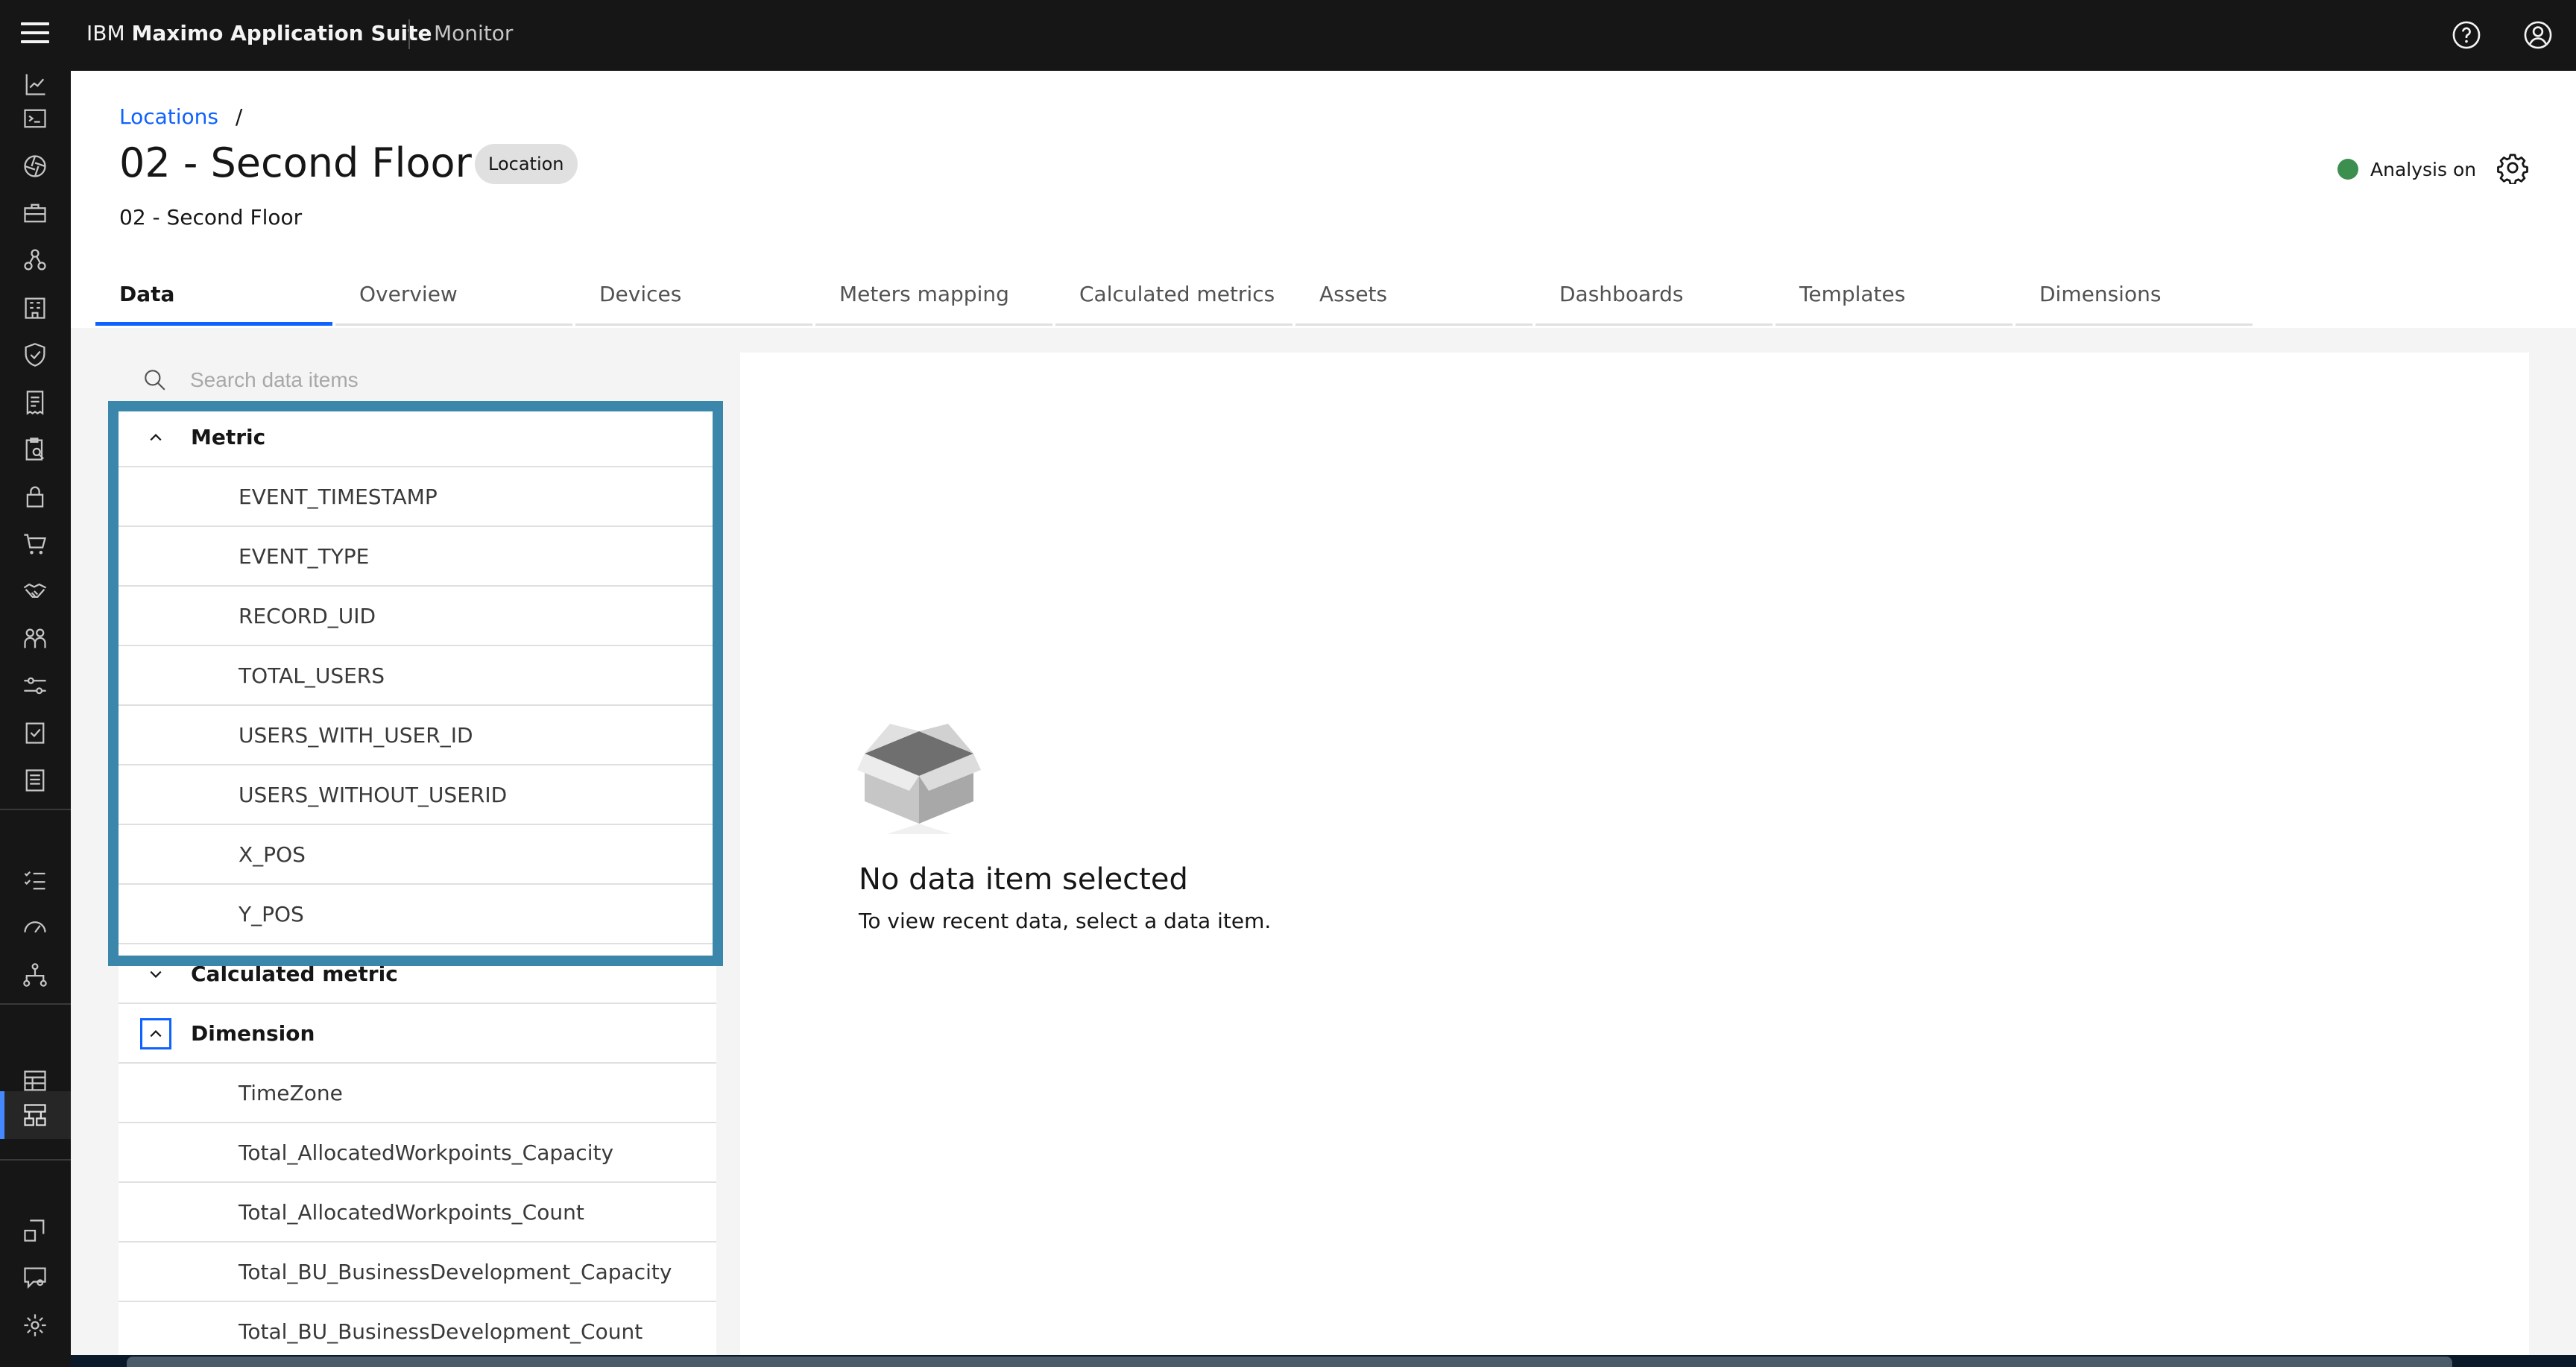  I want to click on list-item: EVENT_TYPE, so click(418, 557).